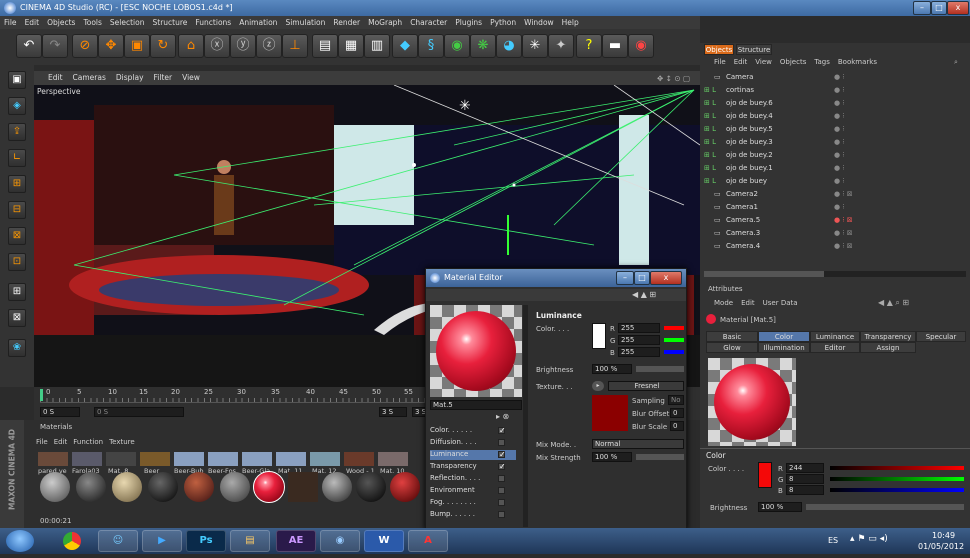 This screenshot has width=970, height=558. I want to click on material-swatch-beer-bub, so click(189, 459).